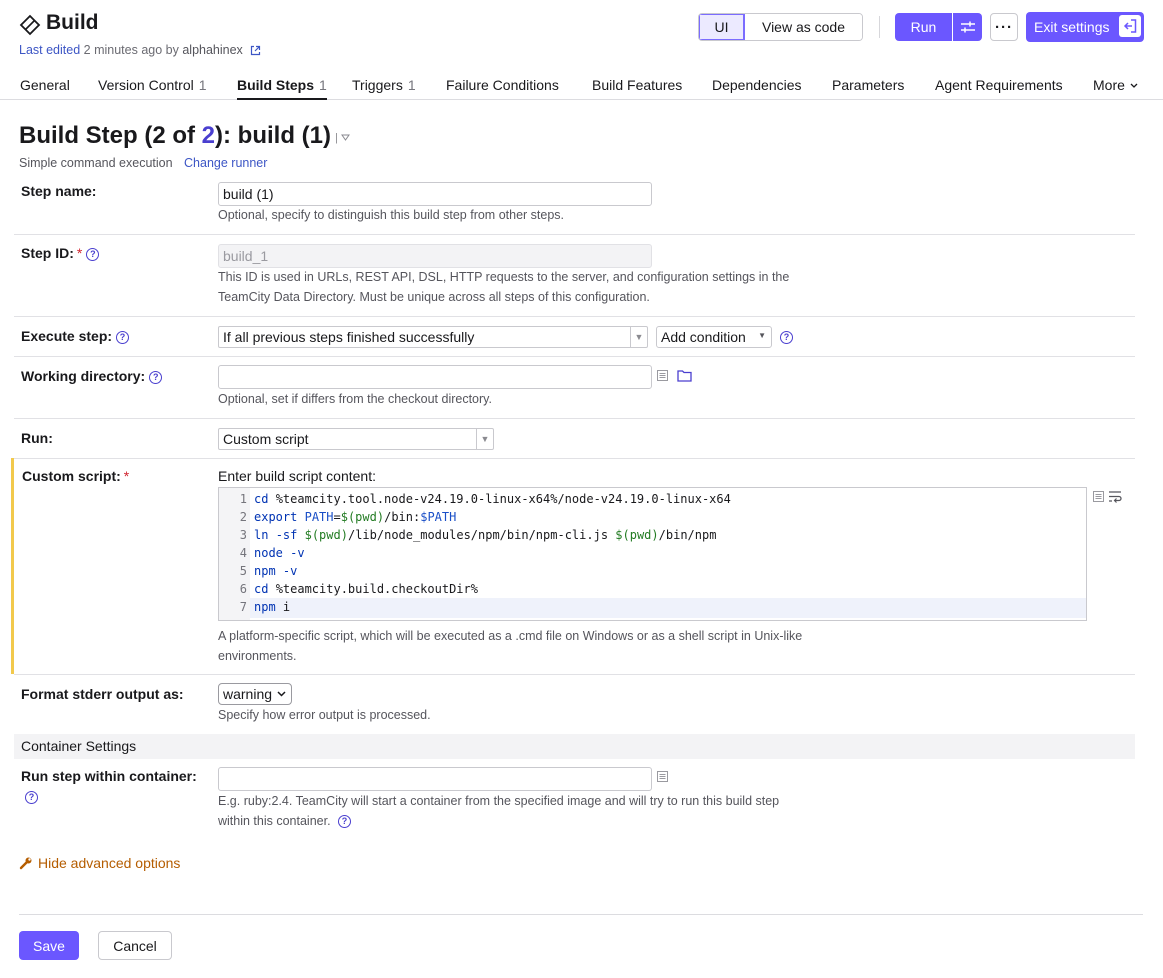 Image resolution: width=1163 pixels, height=978 pixels. I want to click on tab-general: General, so click(45, 85).